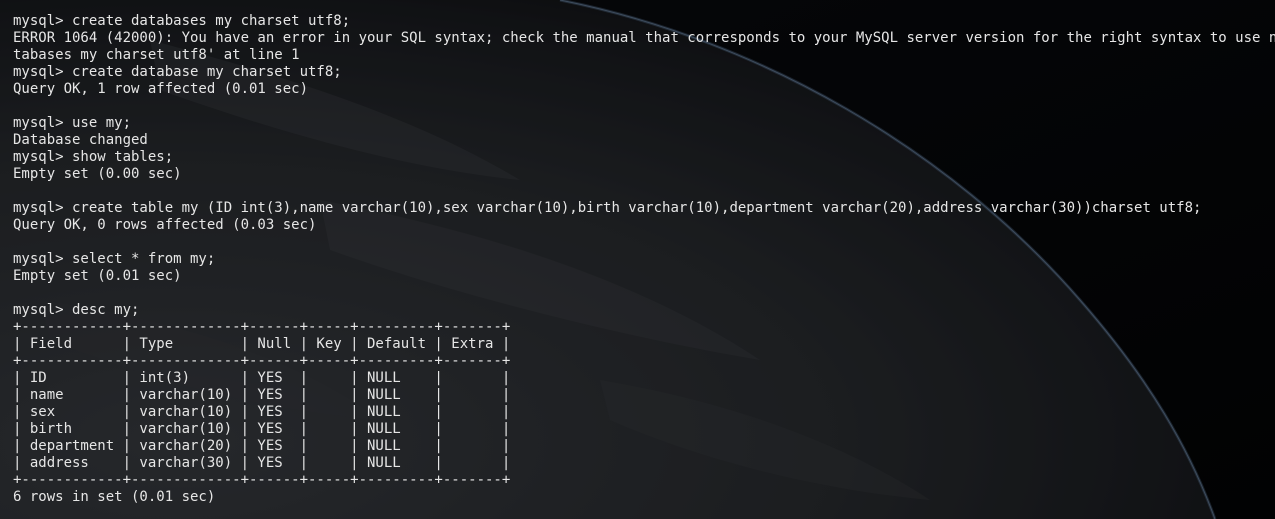 Image resolution: width=1275 pixels, height=519 pixels. I want to click on terminal-line: mysql> create database my charset utf8;, so click(177, 72).